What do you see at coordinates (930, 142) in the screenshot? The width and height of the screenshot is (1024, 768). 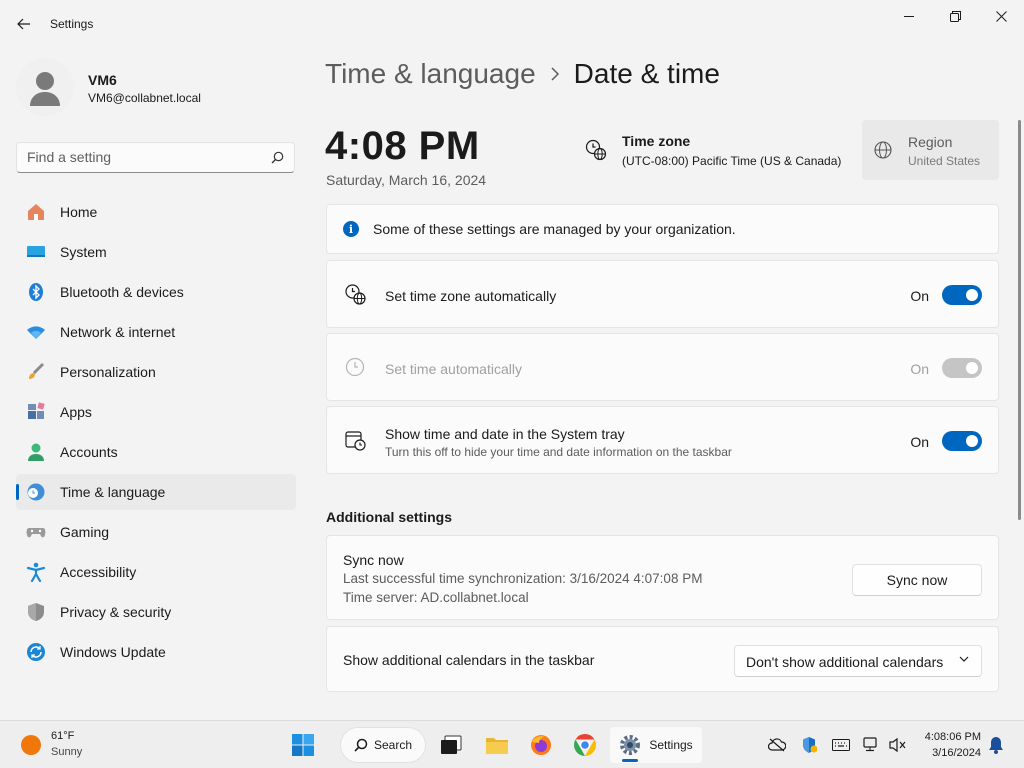 I see `region-label: Region` at bounding box center [930, 142].